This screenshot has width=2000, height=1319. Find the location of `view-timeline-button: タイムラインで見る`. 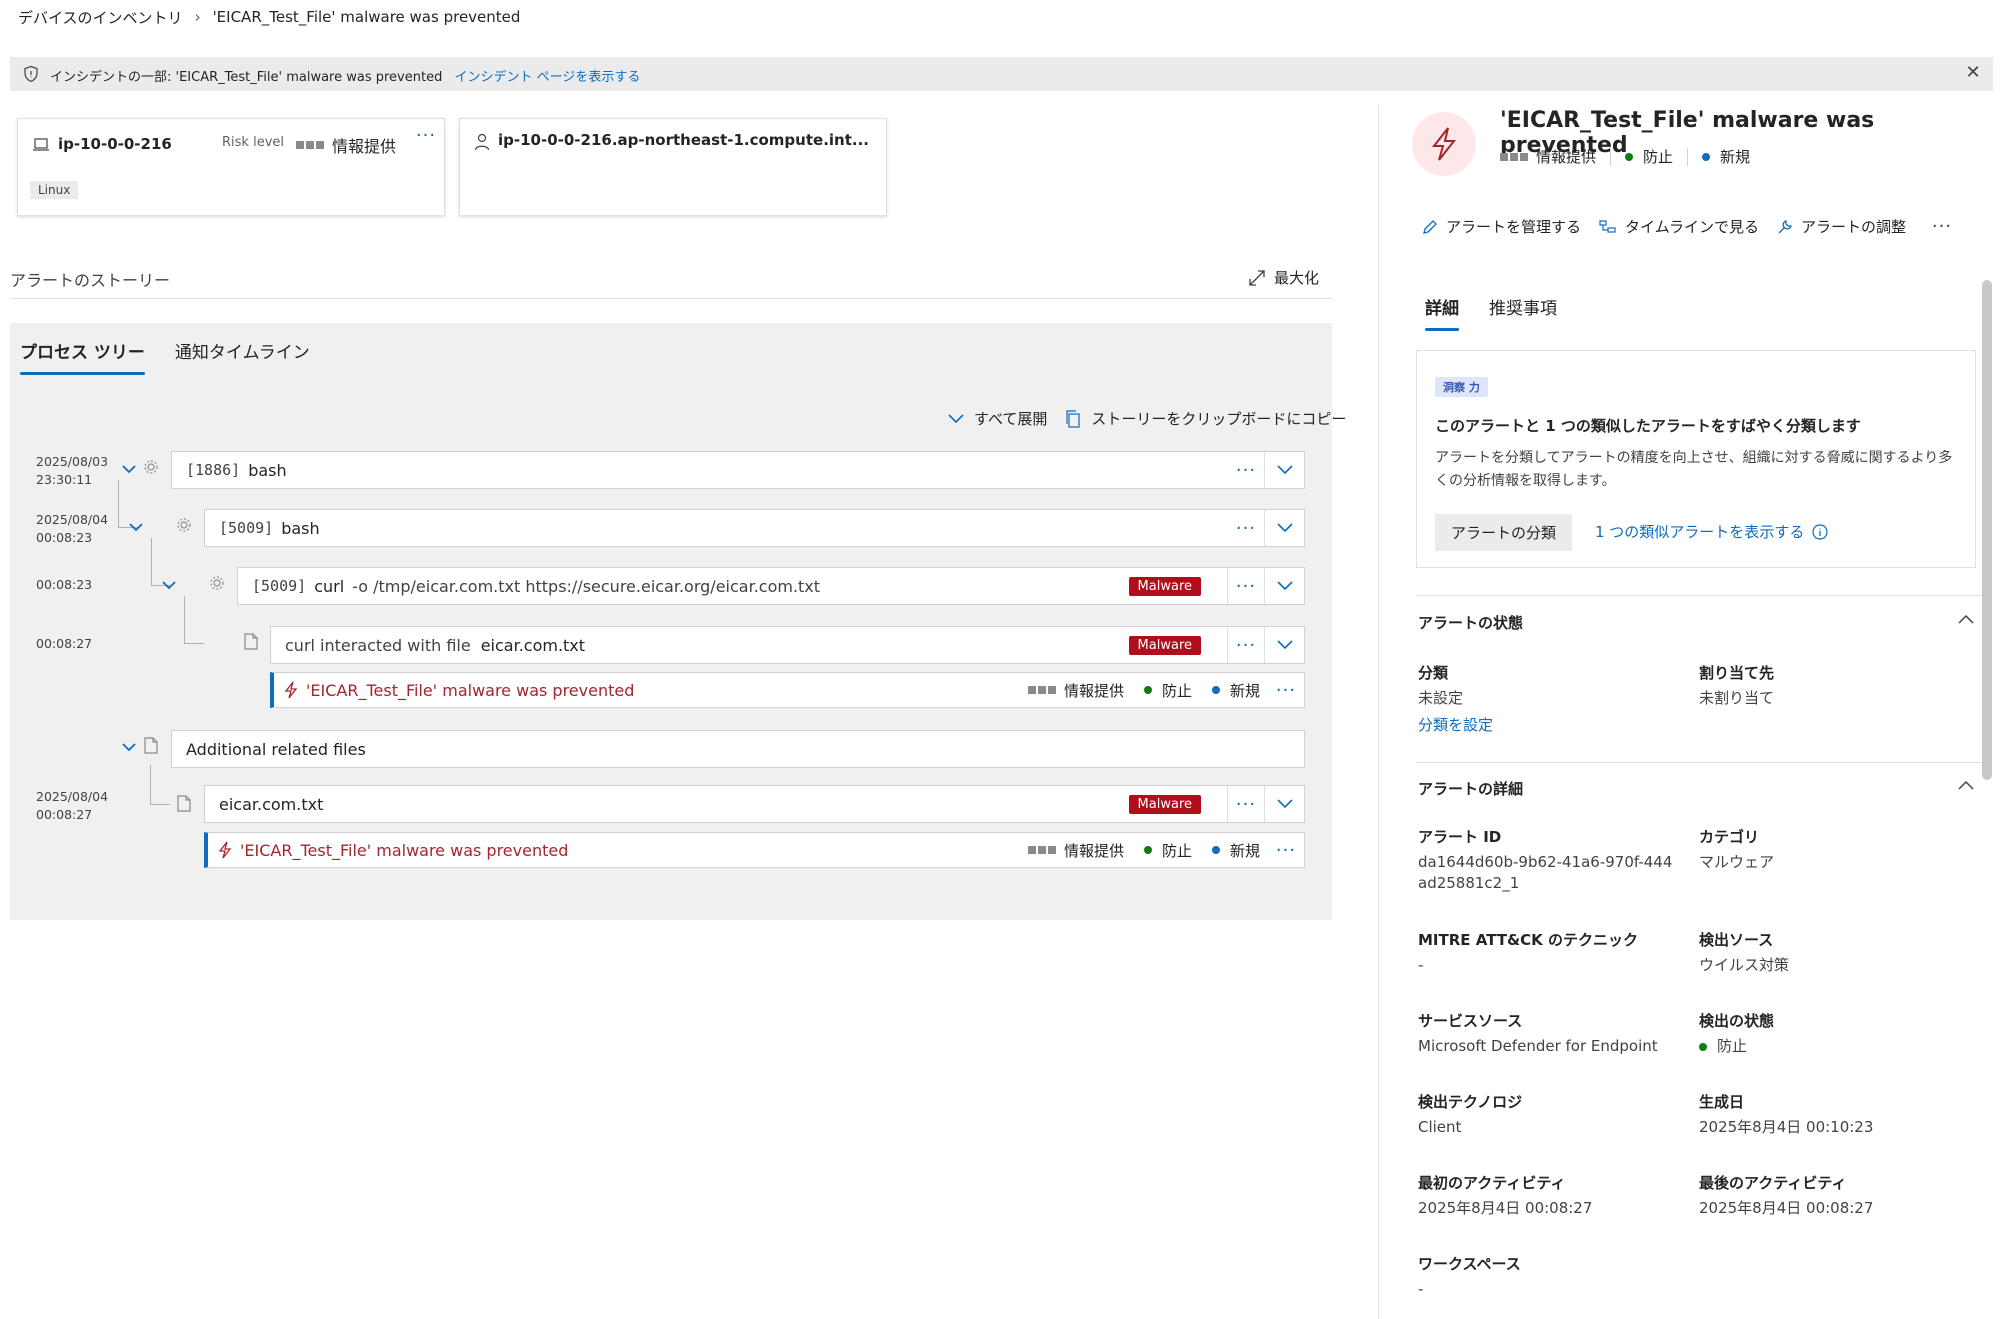

view-timeline-button: タイムラインで見る is located at coordinates (1679, 226).